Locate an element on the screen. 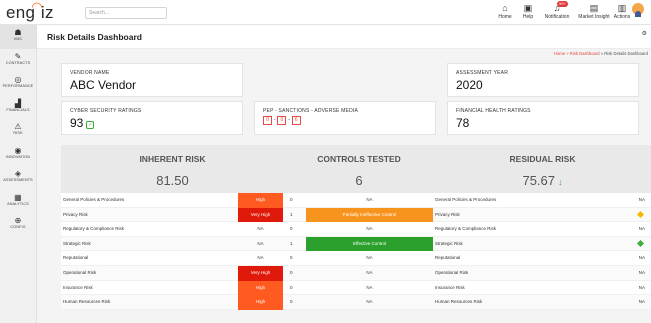  table-row: Reputational NA 0 NA Reputational NA is located at coordinates (356, 258).